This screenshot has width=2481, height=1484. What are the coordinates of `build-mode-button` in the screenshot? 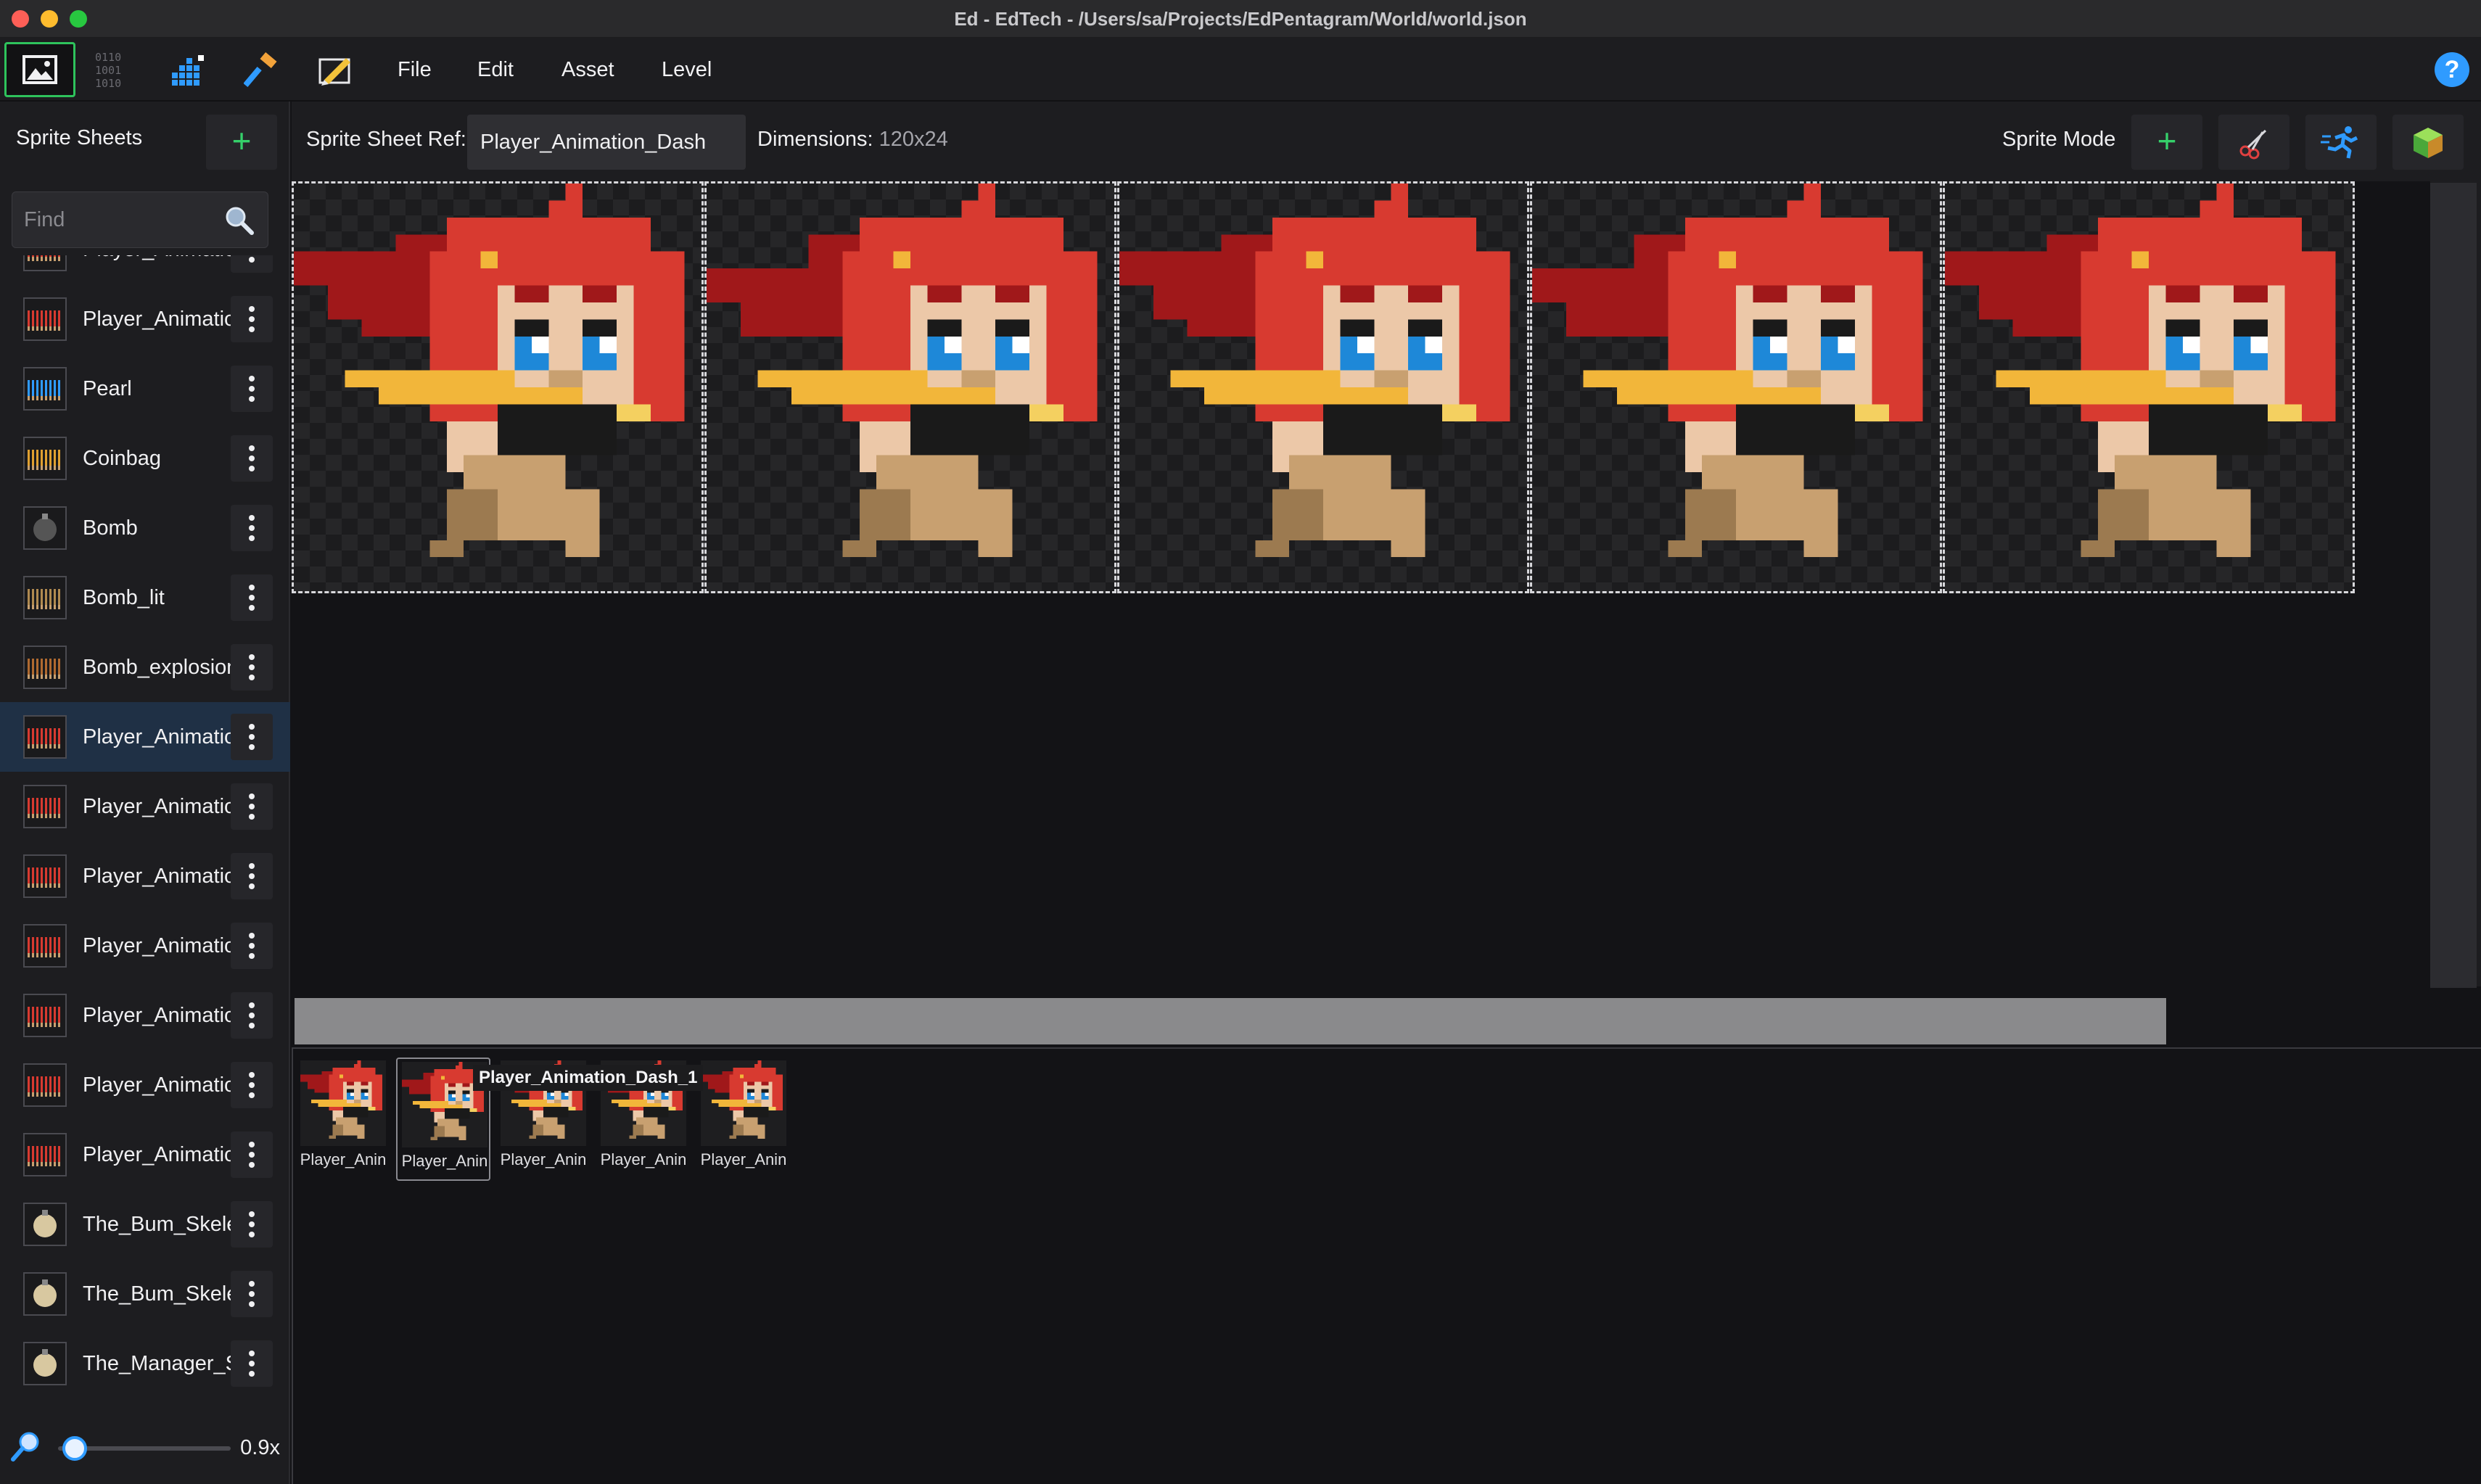 It's located at (261, 69).